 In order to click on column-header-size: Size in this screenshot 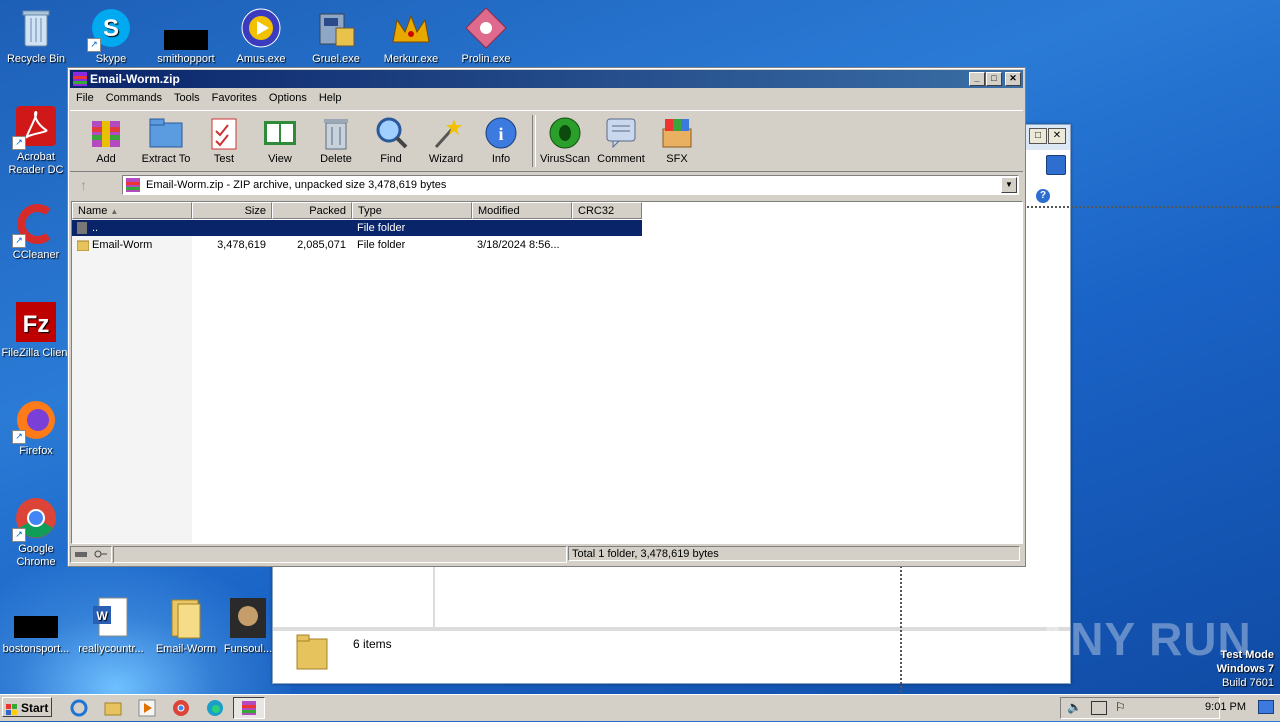, I will do `click(232, 210)`.